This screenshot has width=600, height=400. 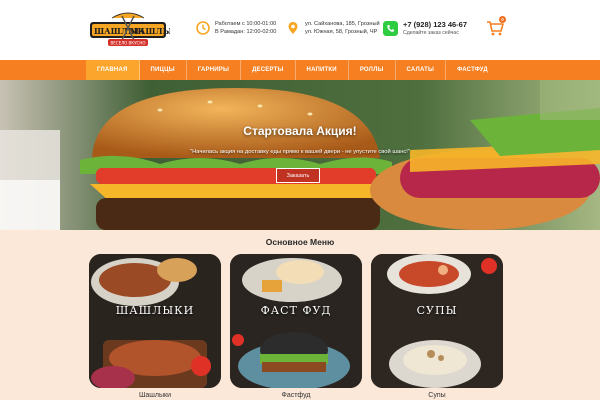 What do you see at coordinates (472, 70) in the screenshot?
I see `nav-item-fastfood: ФАСТФУД` at bounding box center [472, 70].